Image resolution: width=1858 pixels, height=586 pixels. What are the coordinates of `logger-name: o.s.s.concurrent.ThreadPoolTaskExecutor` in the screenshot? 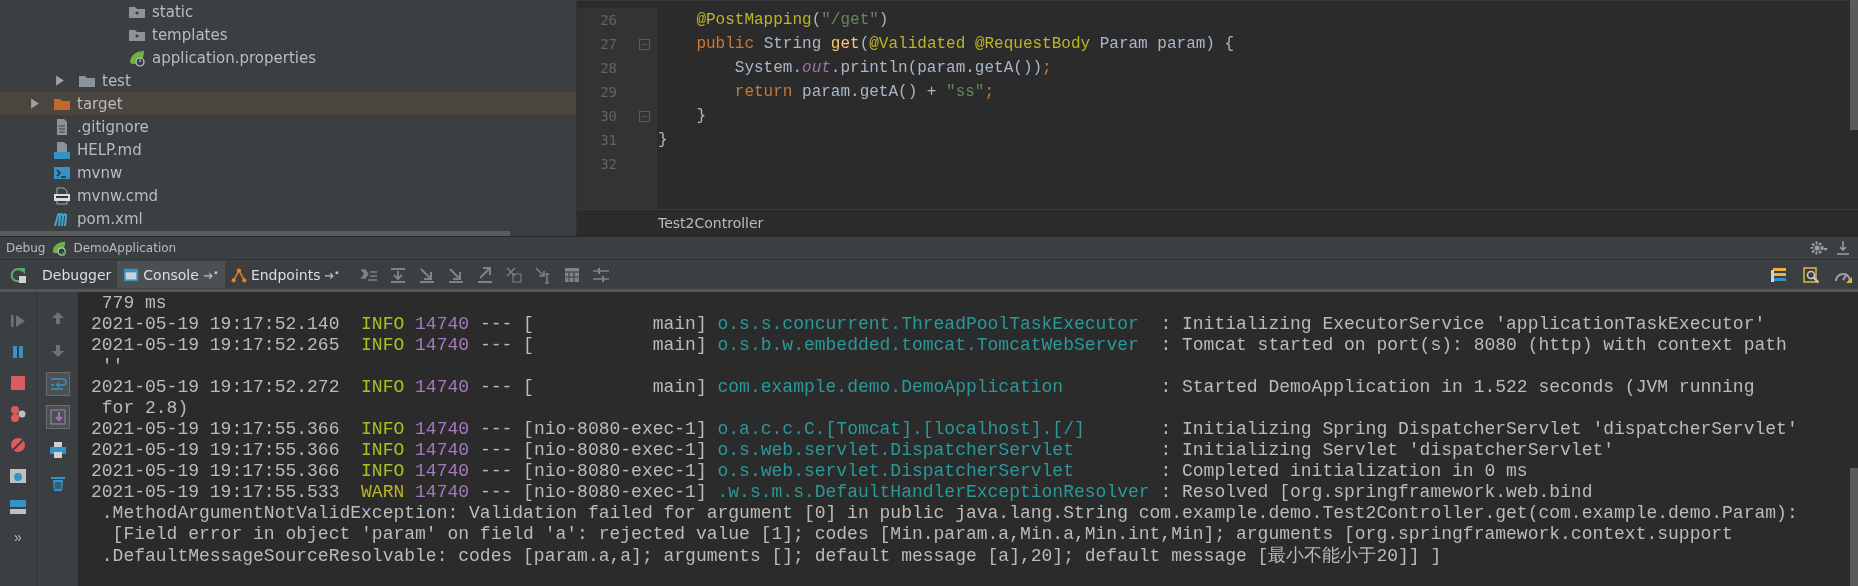 It's located at (928, 323).